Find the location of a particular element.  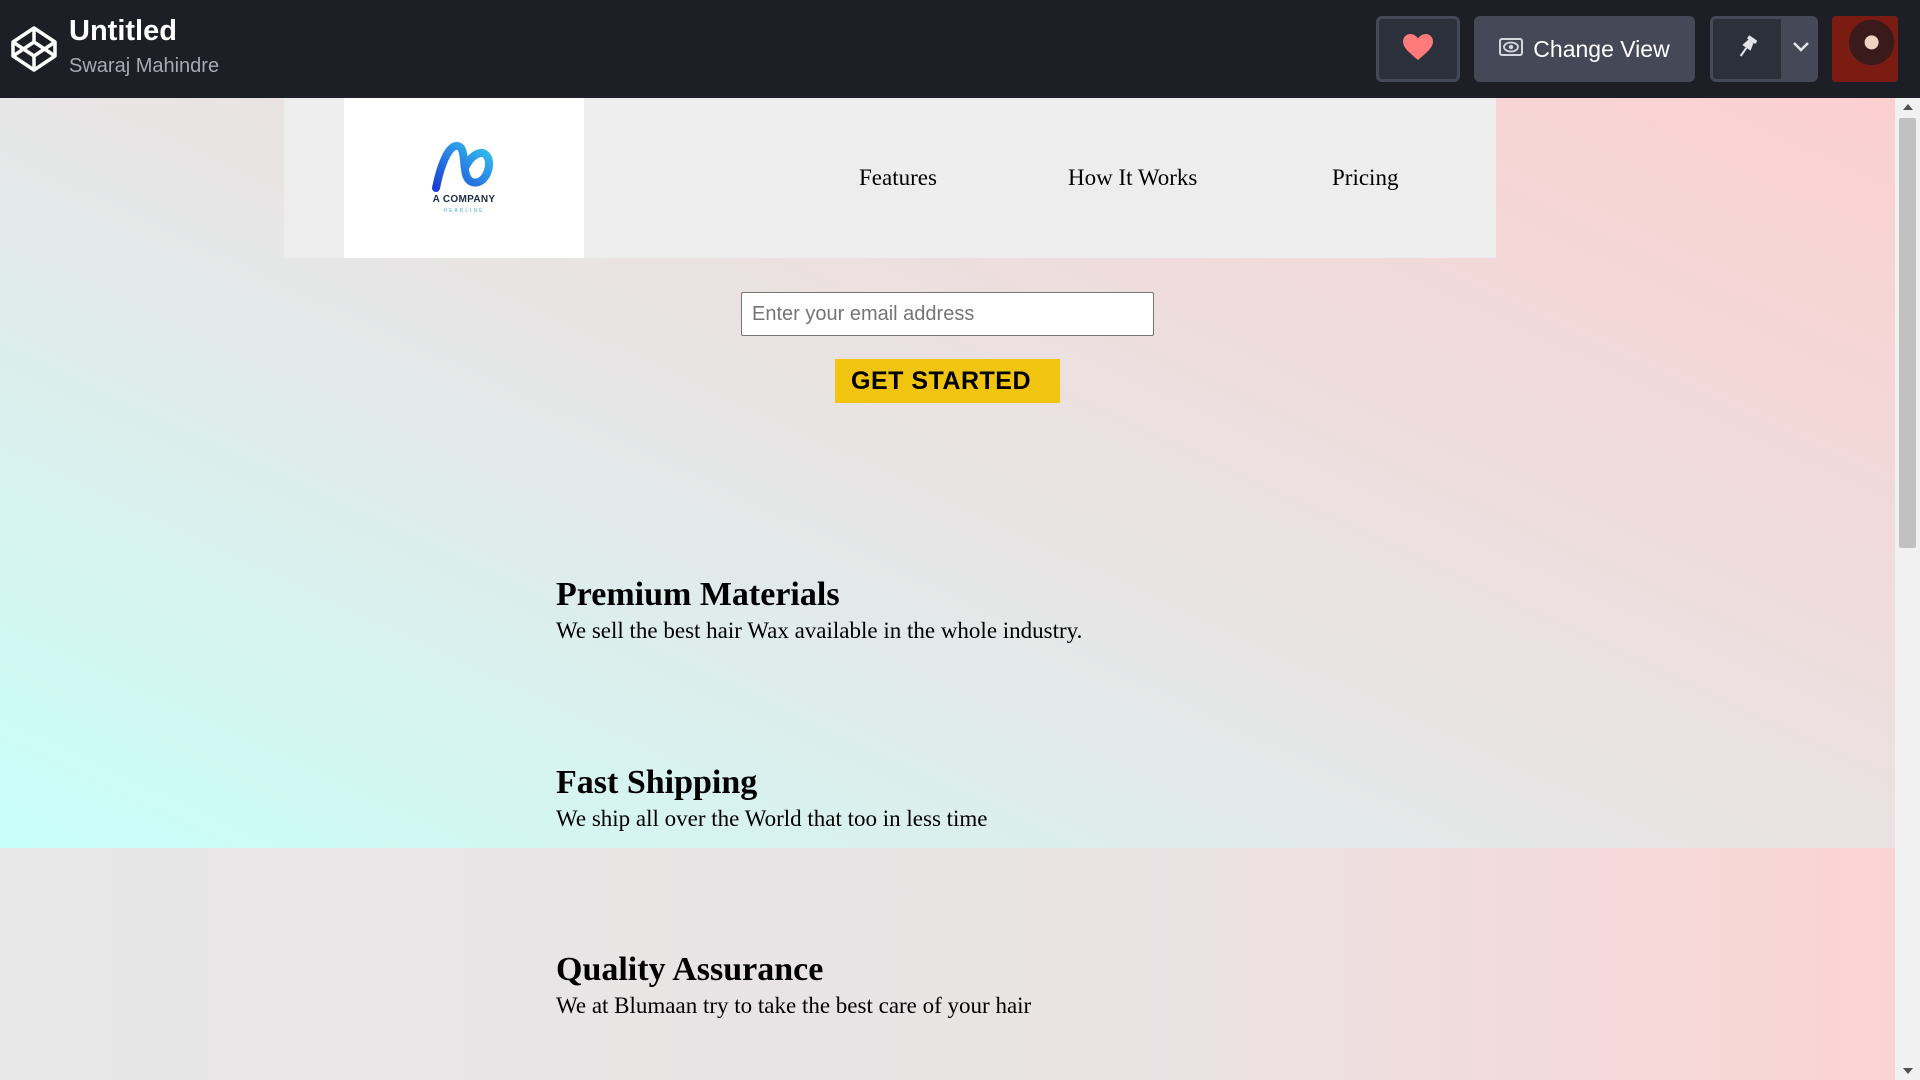

nav-link-pricing: Pricing is located at coordinates (1365, 178).